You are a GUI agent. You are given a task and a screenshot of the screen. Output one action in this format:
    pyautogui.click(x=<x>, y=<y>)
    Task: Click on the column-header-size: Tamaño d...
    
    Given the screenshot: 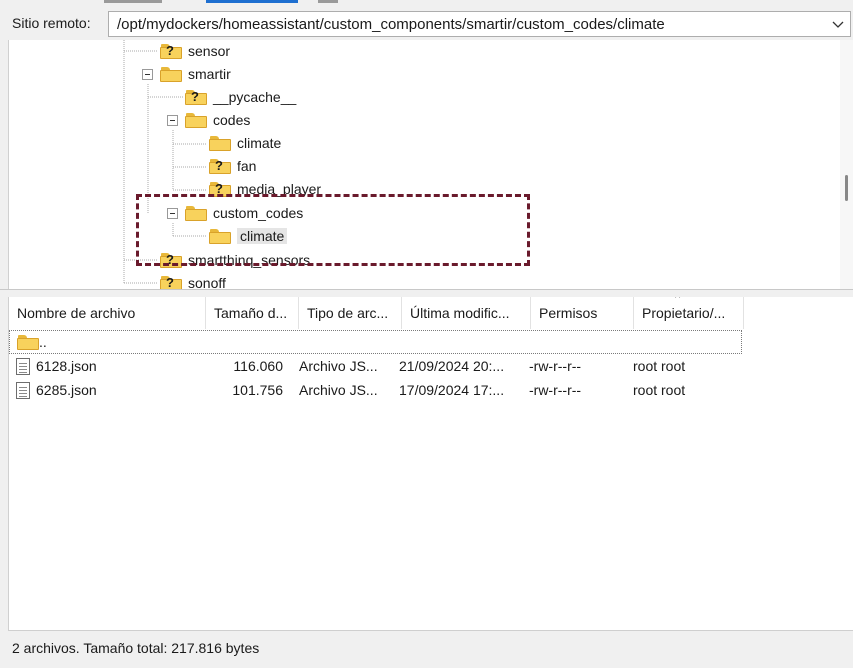 What is the action you would take?
    pyautogui.click(x=252, y=313)
    